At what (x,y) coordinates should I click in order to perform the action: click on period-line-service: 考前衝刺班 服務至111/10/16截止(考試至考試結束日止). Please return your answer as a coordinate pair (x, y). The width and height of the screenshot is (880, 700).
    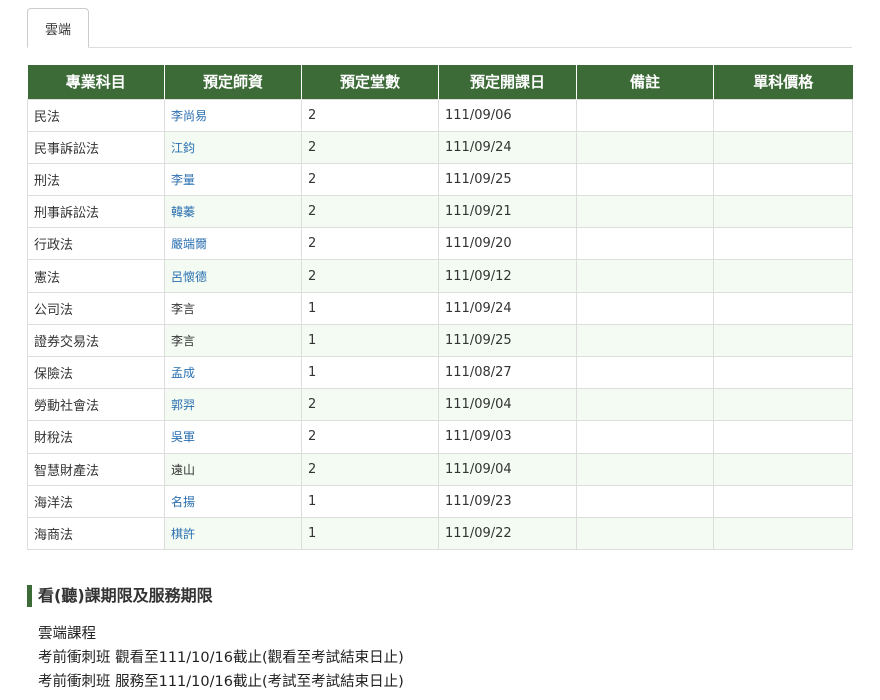
    Looking at the image, I should click on (221, 682).